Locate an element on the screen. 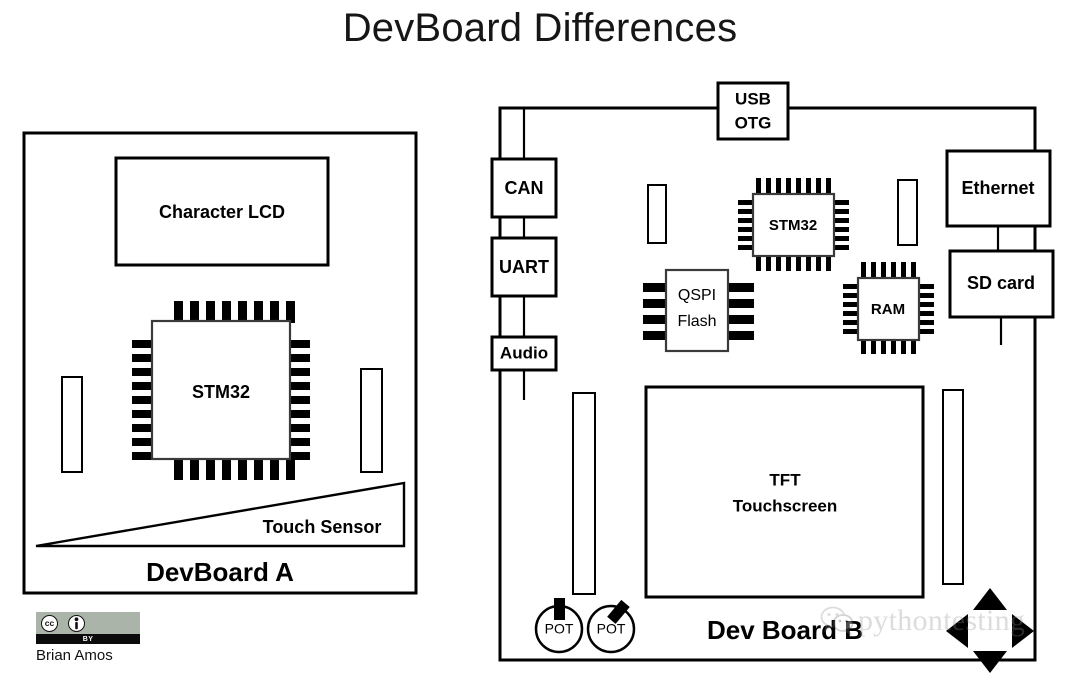  cc-badge-bottom-band: BY is located at coordinates (88, 639).